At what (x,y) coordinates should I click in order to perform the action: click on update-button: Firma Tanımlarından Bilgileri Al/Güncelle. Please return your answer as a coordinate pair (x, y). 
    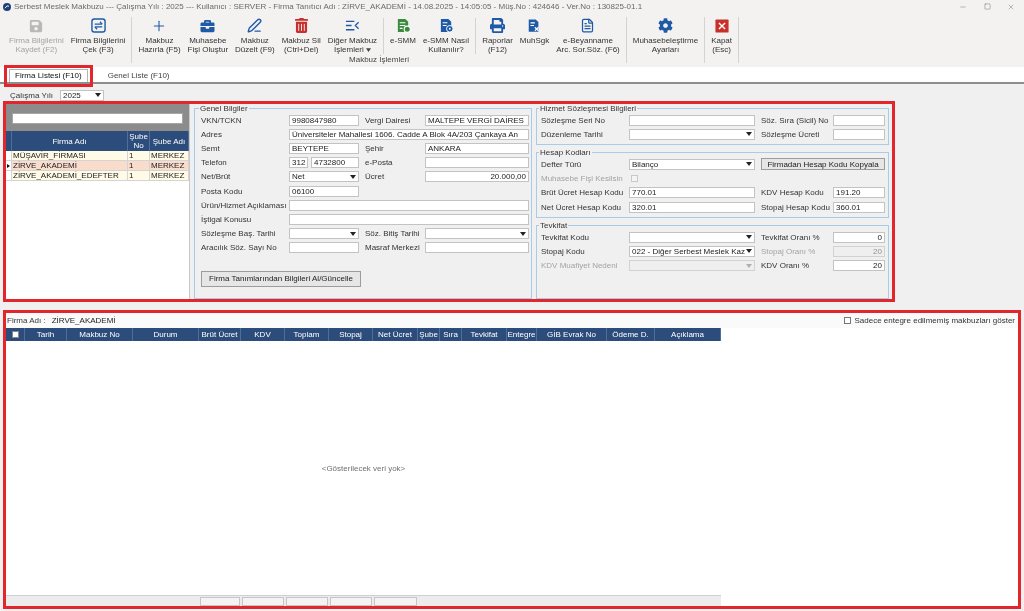
    Looking at the image, I should click on (281, 278).